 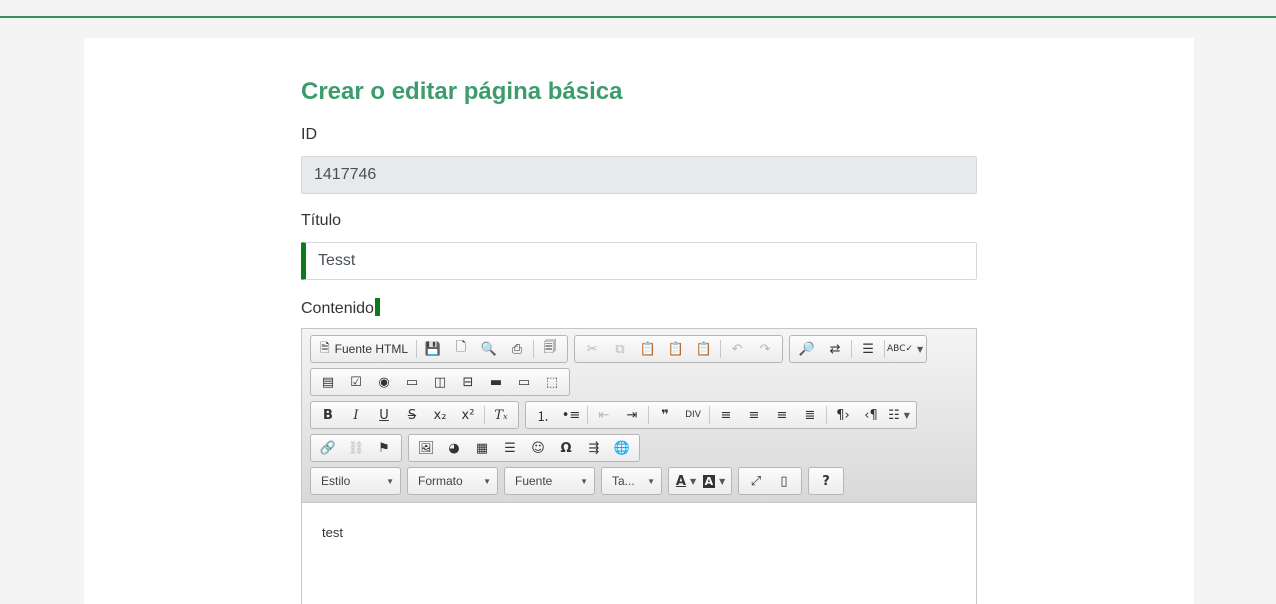 I want to click on align-left-icon: ≡, so click(x=726, y=415).